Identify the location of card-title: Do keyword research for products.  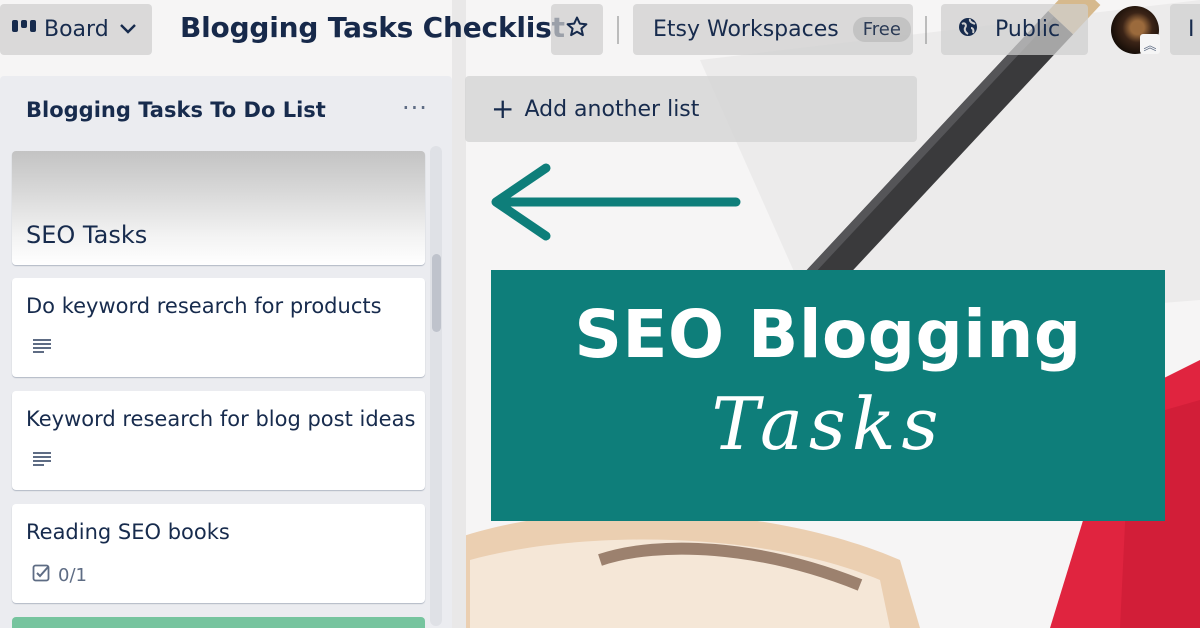
(204, 306).